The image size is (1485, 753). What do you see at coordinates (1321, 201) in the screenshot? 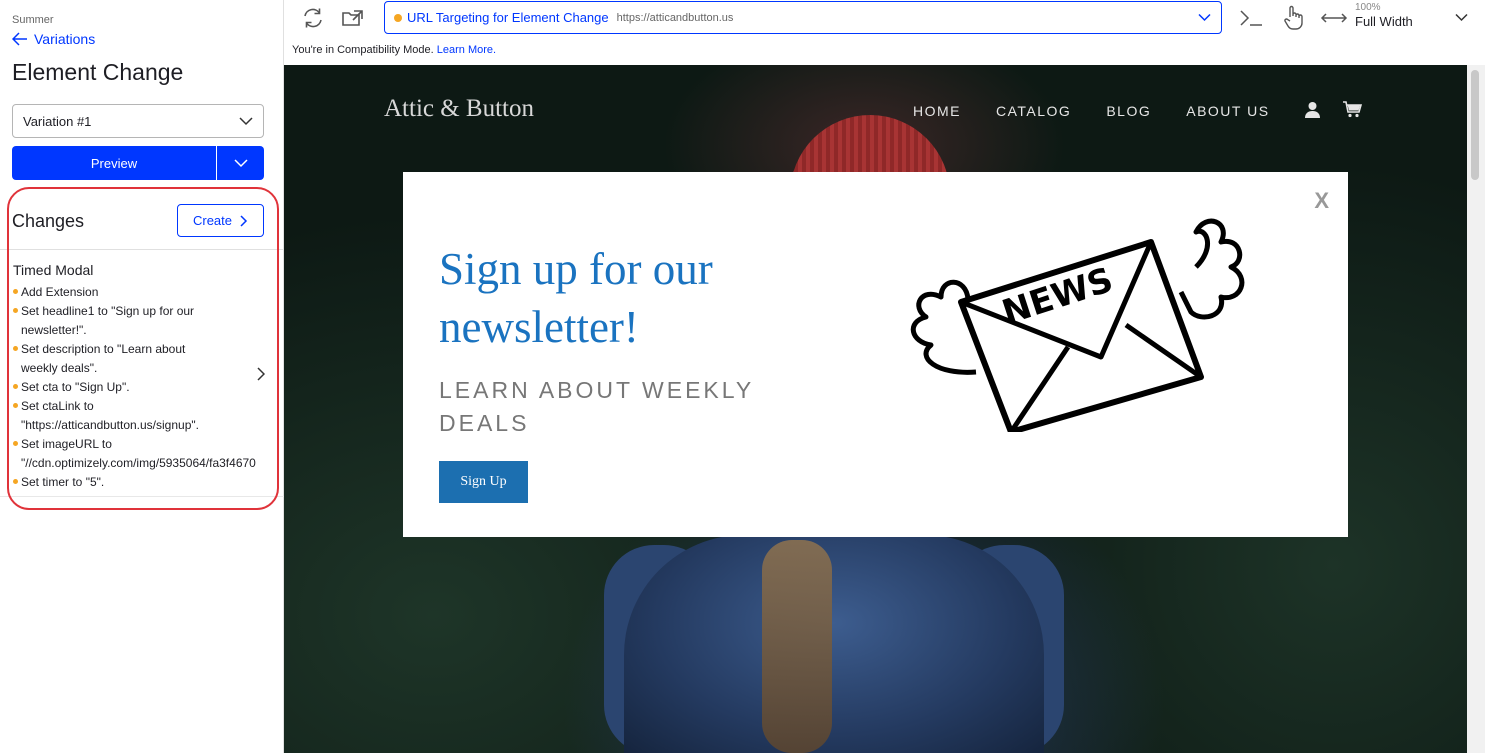
I see `modal-close-button: X` at bounding box center [1321, 201].